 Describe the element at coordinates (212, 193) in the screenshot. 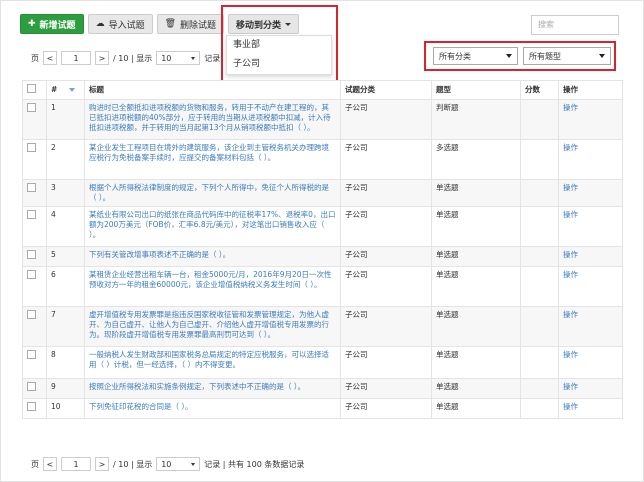

I see `row-title: 根据个人所得税法律制度的规定，下列个人所得中，免征个人所得税的是（ ）。` at that location.